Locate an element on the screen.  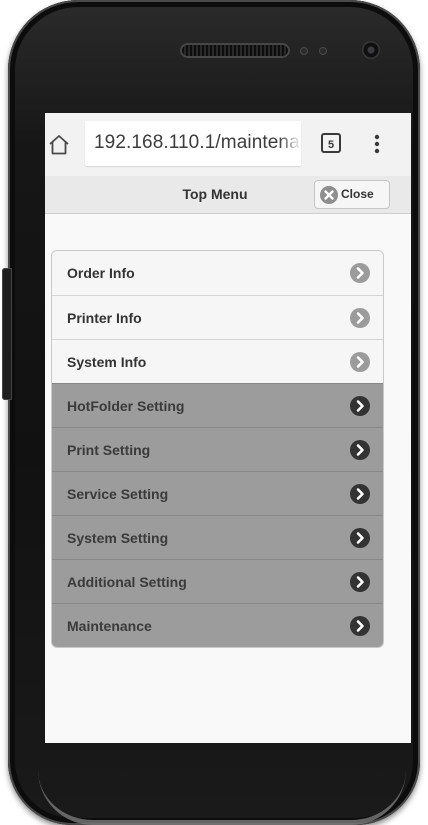
close-button: Close is located at coordinates (352, 194).